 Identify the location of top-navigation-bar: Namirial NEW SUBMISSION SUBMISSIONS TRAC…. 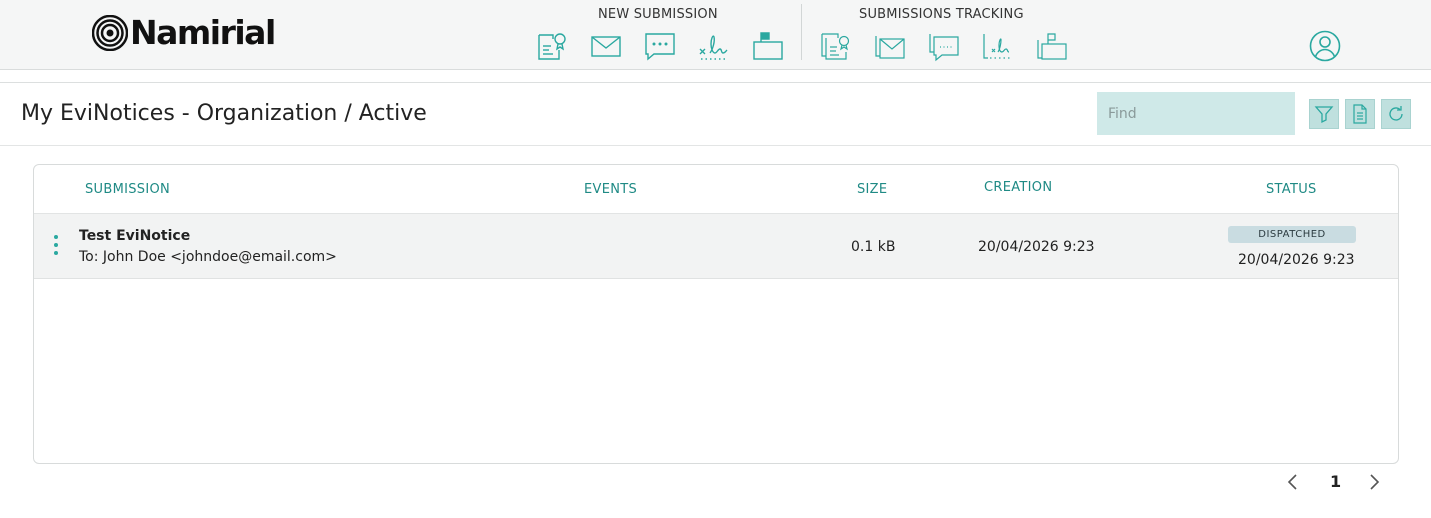
(715, 35).